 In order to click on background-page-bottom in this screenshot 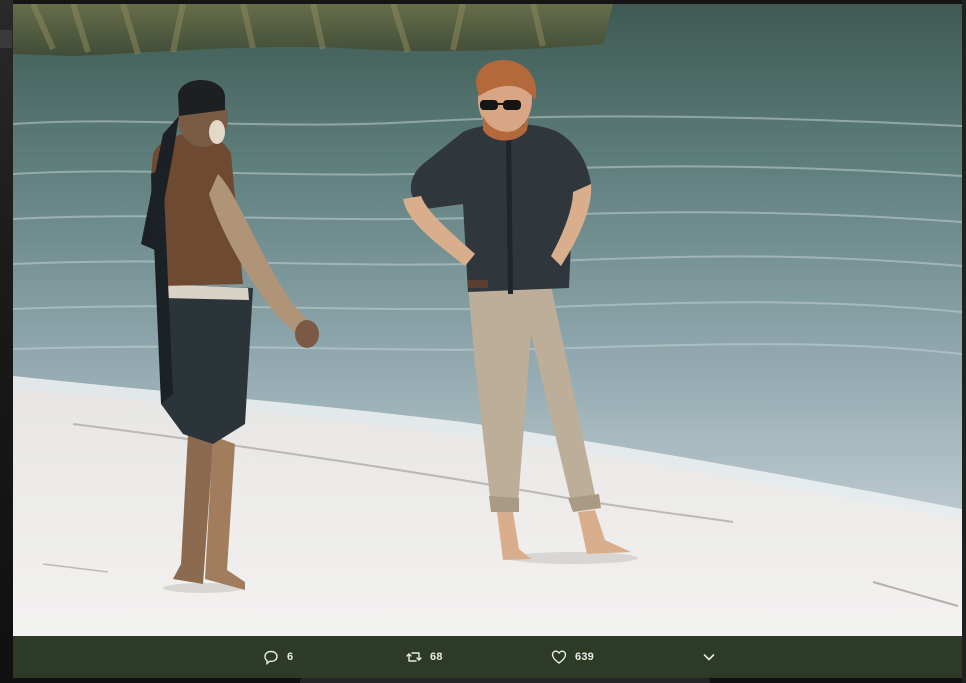, I will do `click(487, 680)`.